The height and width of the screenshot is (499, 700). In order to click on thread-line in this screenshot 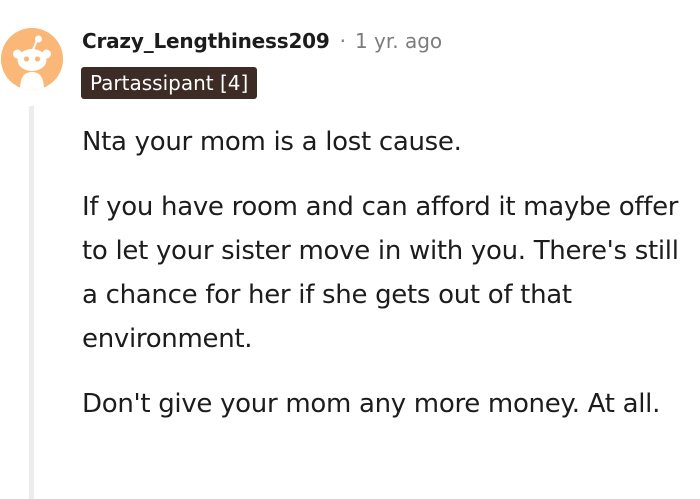, I will do `click(31, 302)`.